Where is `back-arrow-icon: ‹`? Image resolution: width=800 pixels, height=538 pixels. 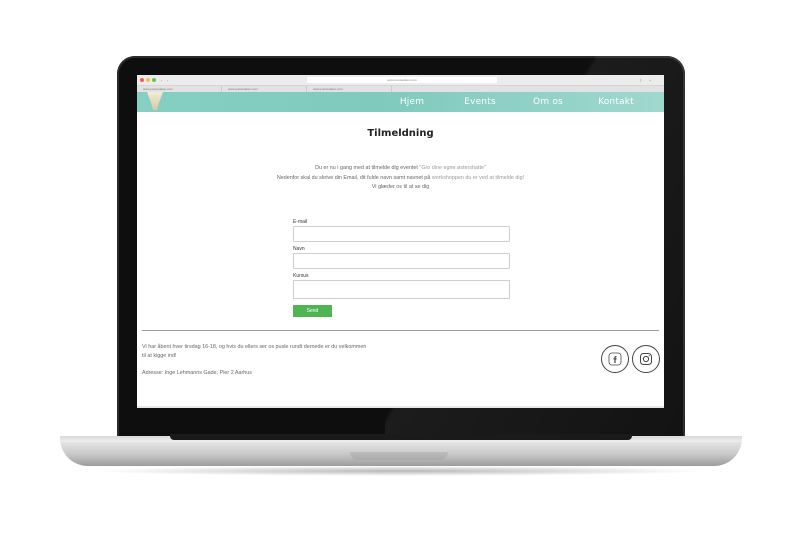 back-arrow-icon: ‹ is located at coordinates (161, 80).